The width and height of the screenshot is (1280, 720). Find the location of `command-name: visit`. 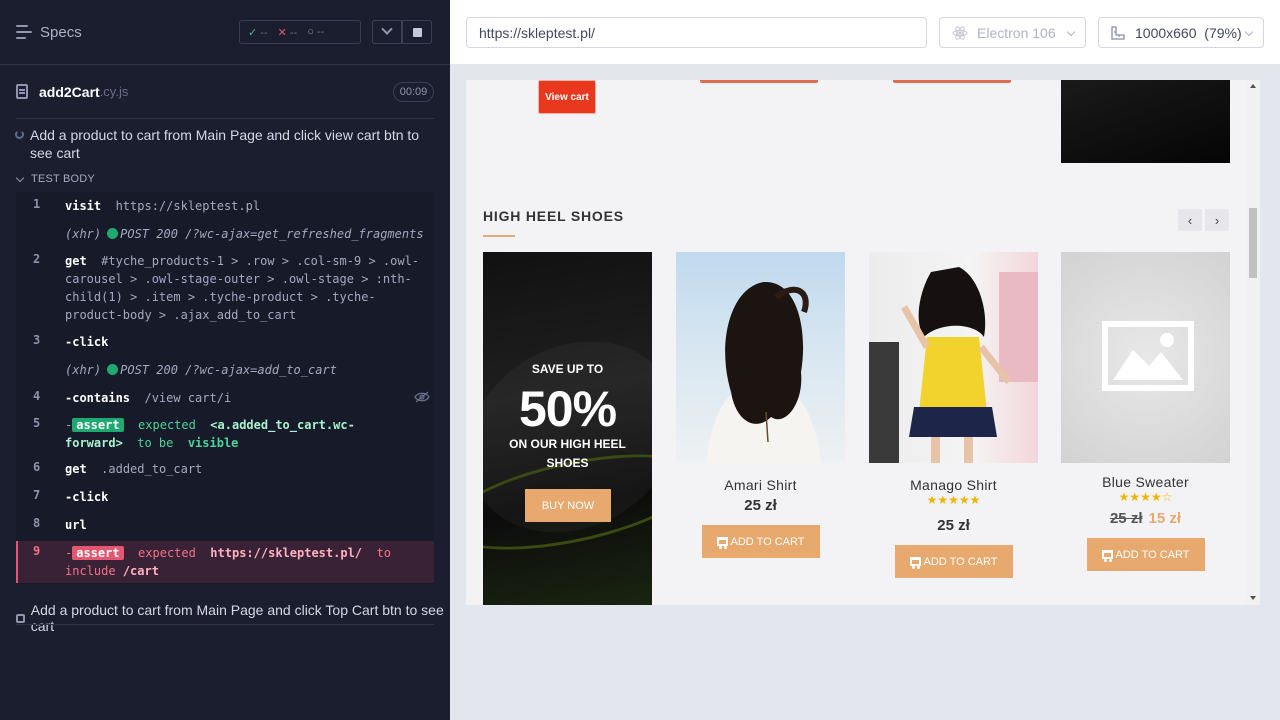

command-name: visit is located at coordinates (83, 206).